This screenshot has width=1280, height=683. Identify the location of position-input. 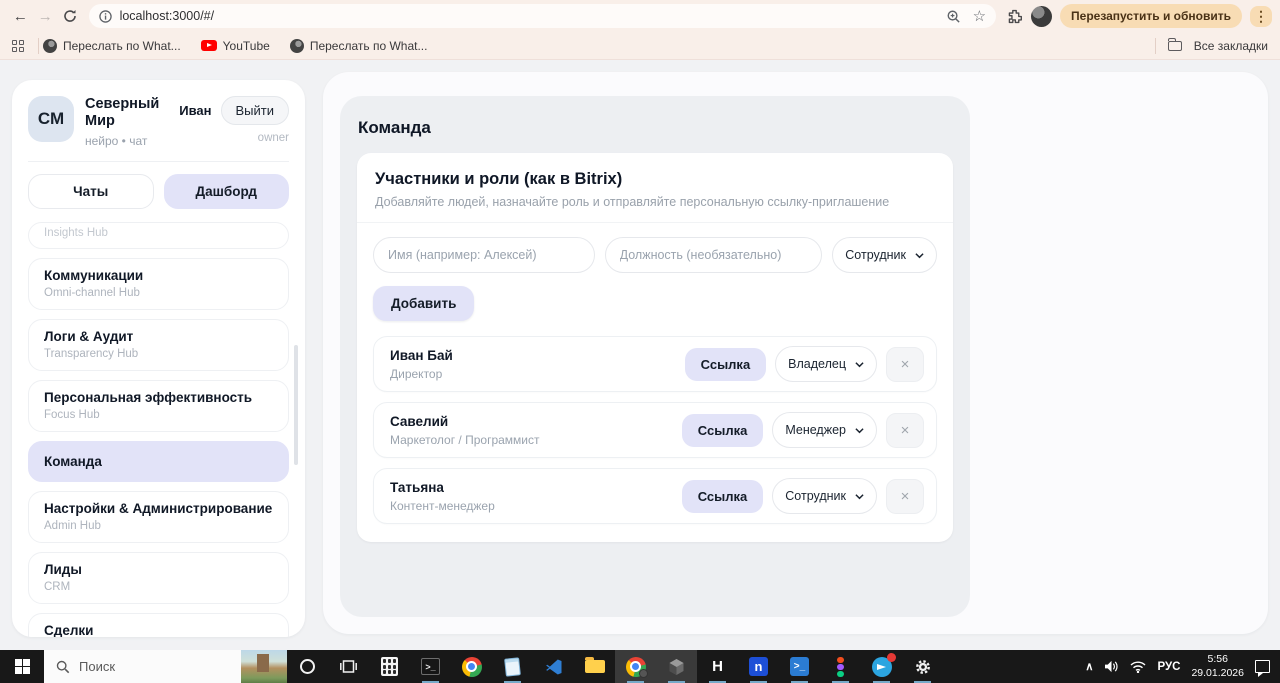
(713, 255).